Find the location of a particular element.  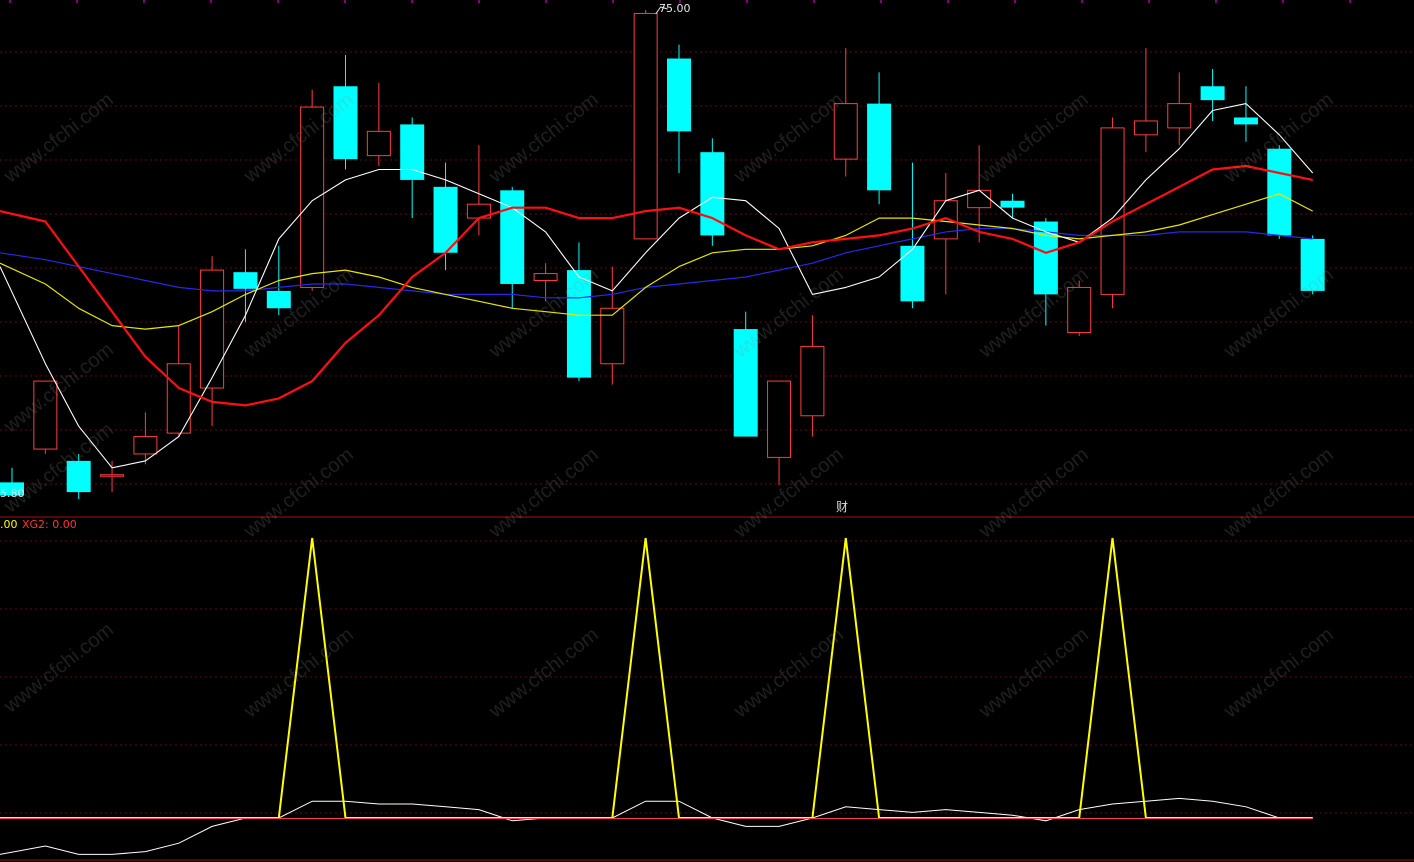

high-price-label: 75.00 is located at coordinates (675, 8).